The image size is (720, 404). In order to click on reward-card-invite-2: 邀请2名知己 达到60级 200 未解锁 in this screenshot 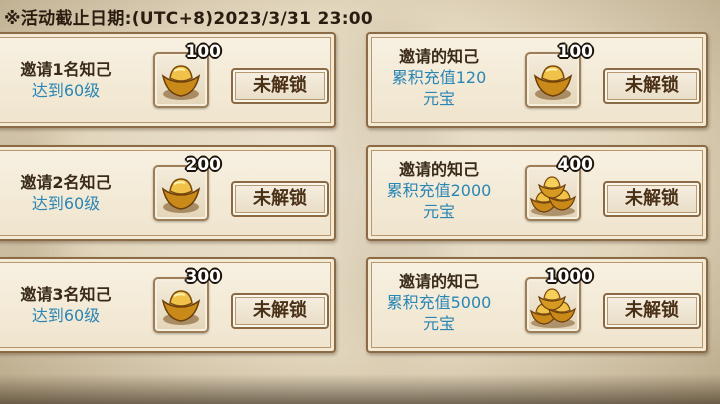, I will do `click(168, 193)`.